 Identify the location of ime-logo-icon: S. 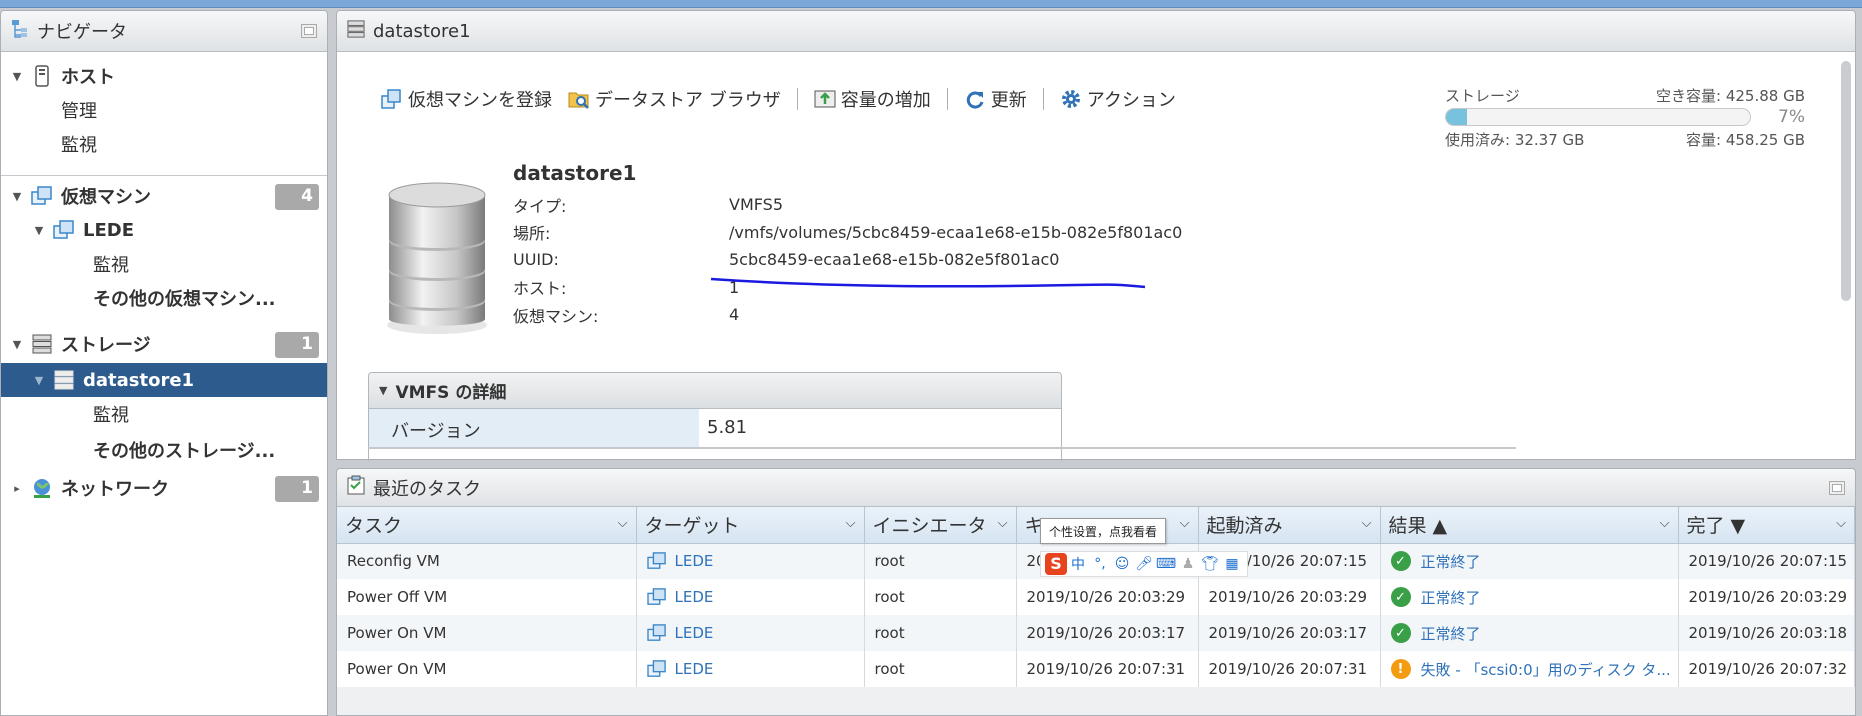
(1056, 564).